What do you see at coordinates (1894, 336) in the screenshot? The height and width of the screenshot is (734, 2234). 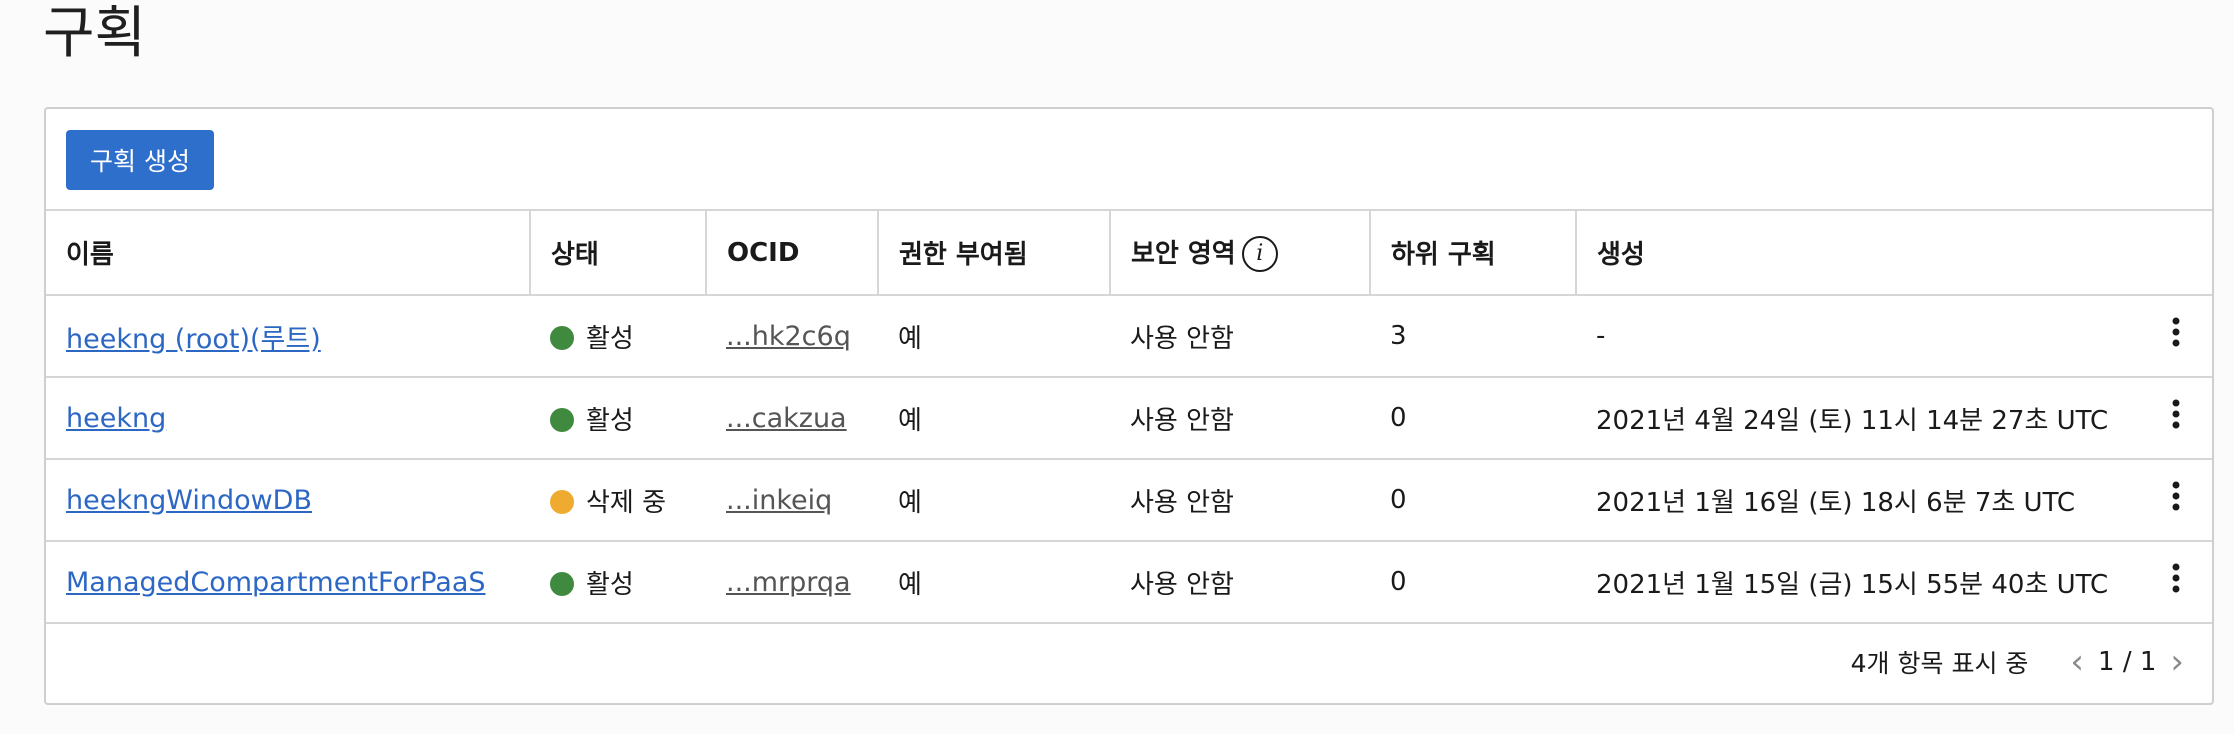 I see `created-cell: -` at bounding box center [1894, 336].